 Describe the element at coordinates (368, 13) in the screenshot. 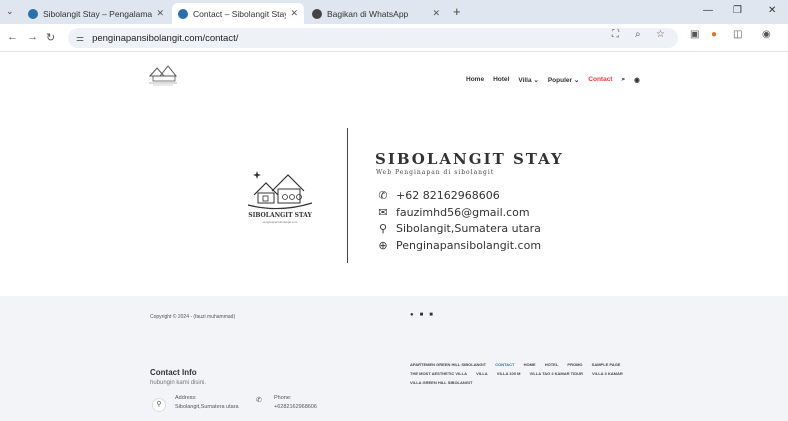

I see `tab-title: Bagikan di WhatsApp` at that location.